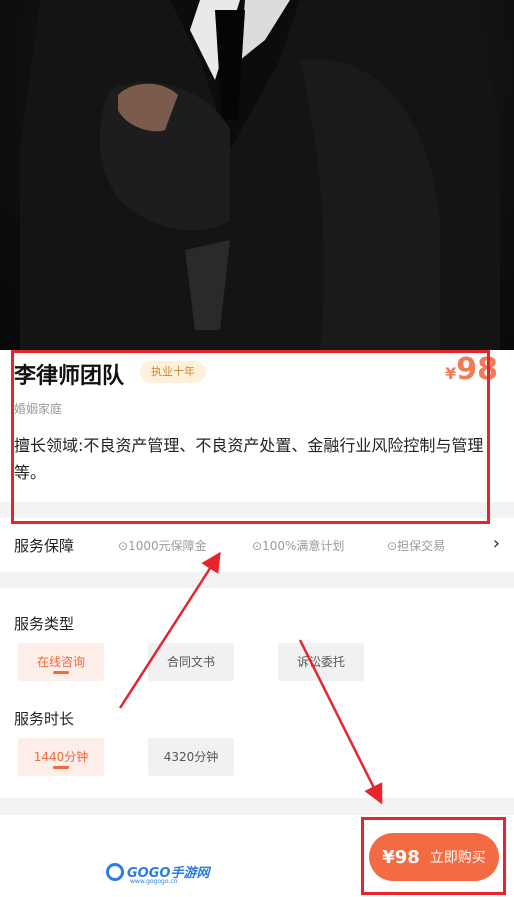  Describe the element at coordinates (38, 409) in the screenshot. I see `lawyer-category: 婚姻家庭` at that location.